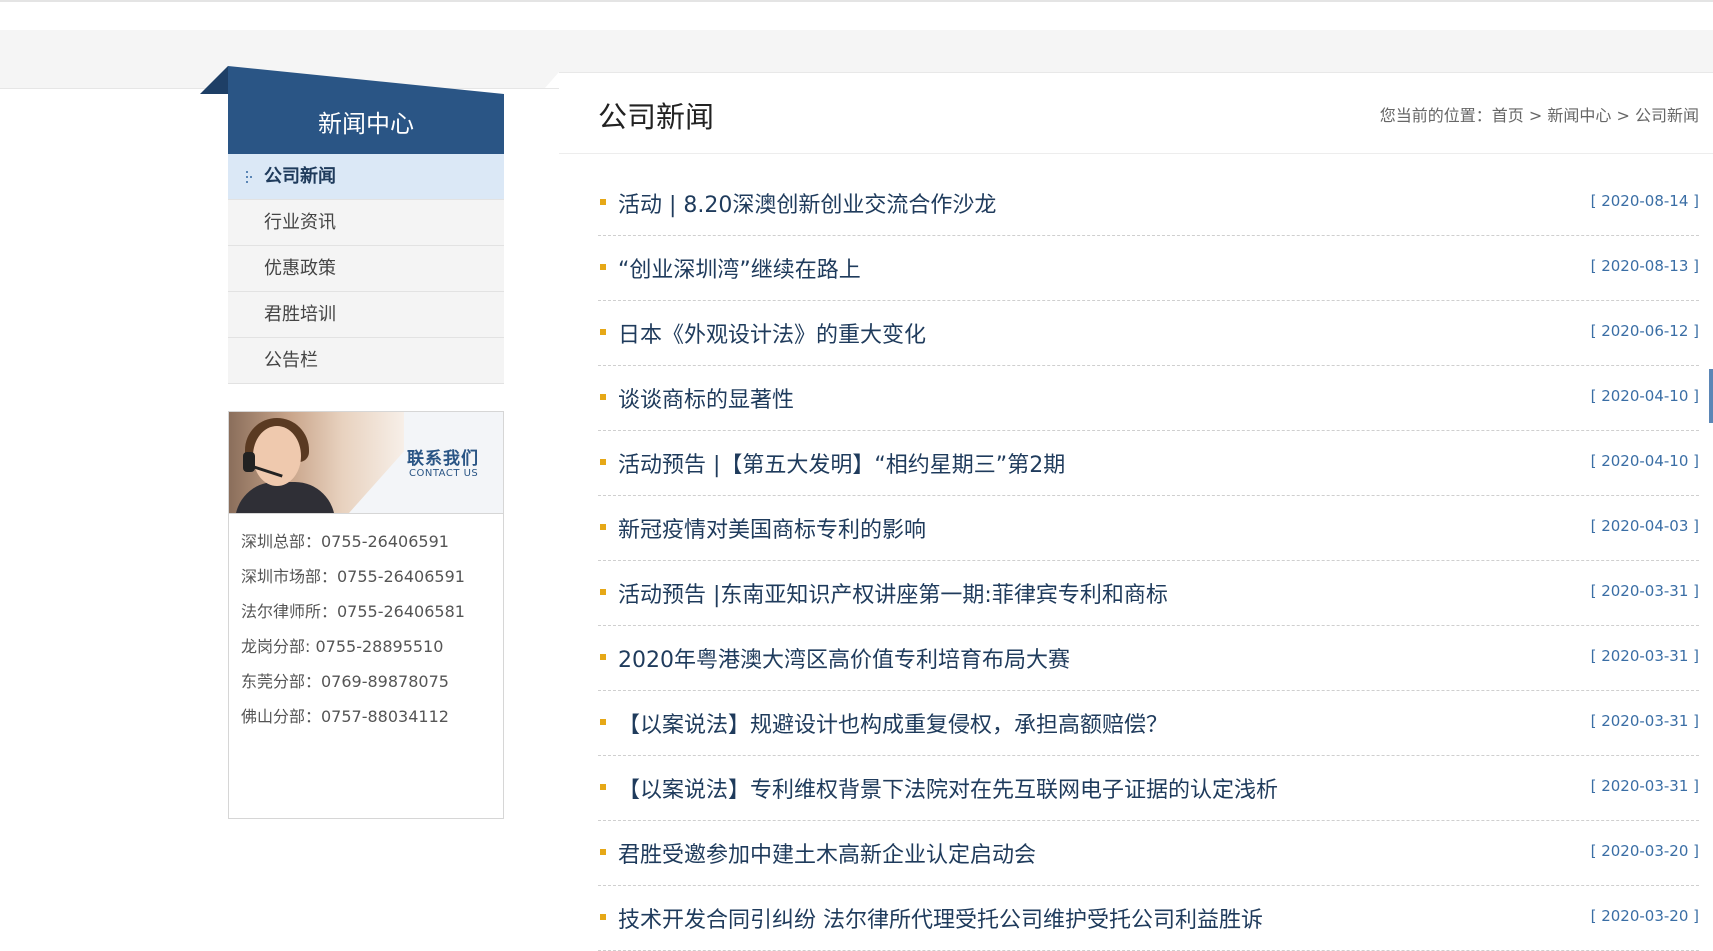 This screenshot has height=951, width=1713. I want to click on contact-line: 法尔律师所：0755-26406581, so click(353, 611).